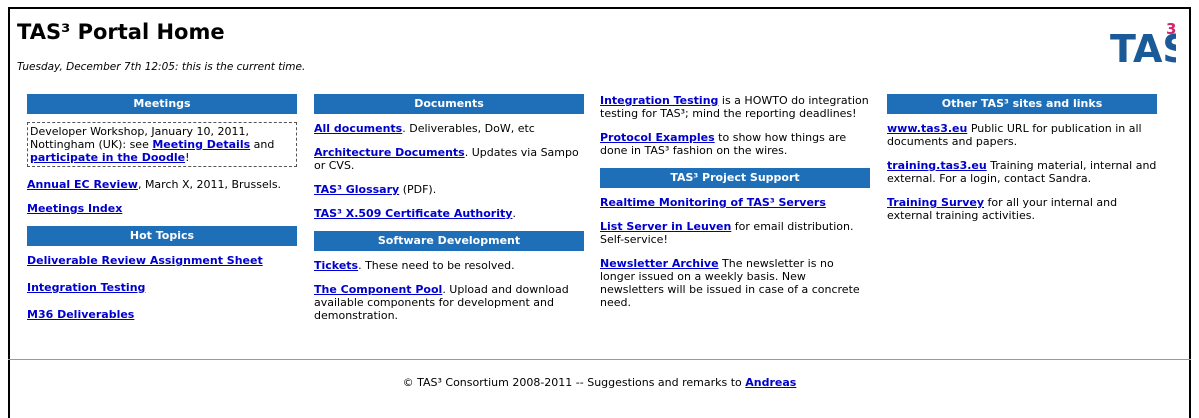  What do you see at coordinates (468, 128) in the screenshot?
I see `all-documents-text: . Deliverables, DoW, etc` at bounding box center [468, 128].